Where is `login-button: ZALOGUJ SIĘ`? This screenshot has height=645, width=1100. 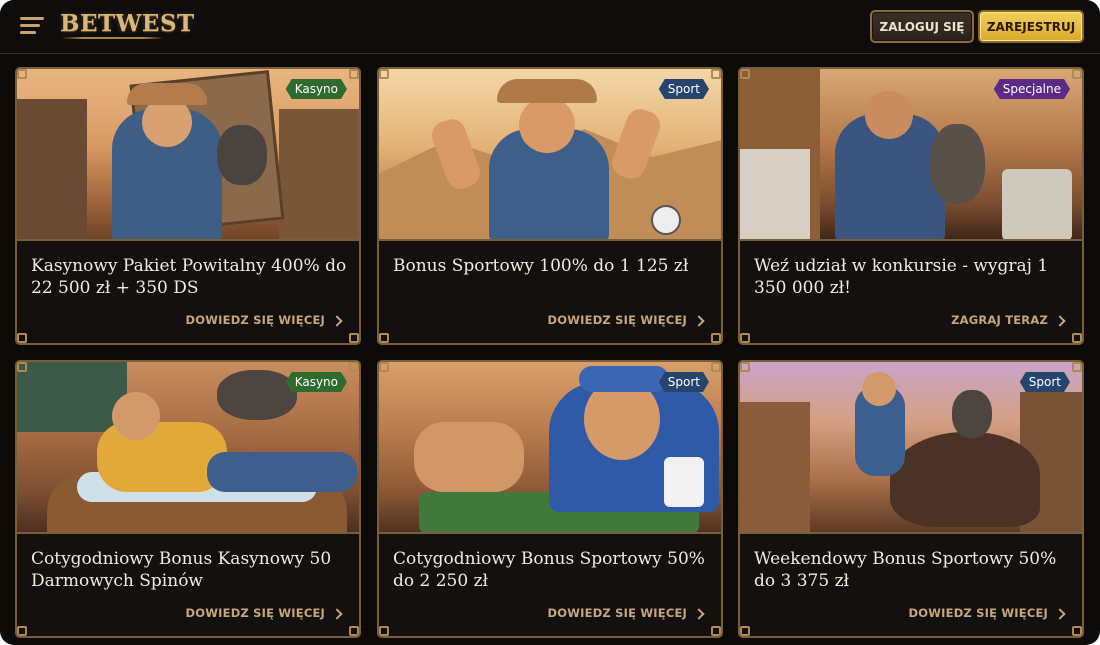
login-button: ZALOGUJ SIĘ is located at coordinates (922, 26).